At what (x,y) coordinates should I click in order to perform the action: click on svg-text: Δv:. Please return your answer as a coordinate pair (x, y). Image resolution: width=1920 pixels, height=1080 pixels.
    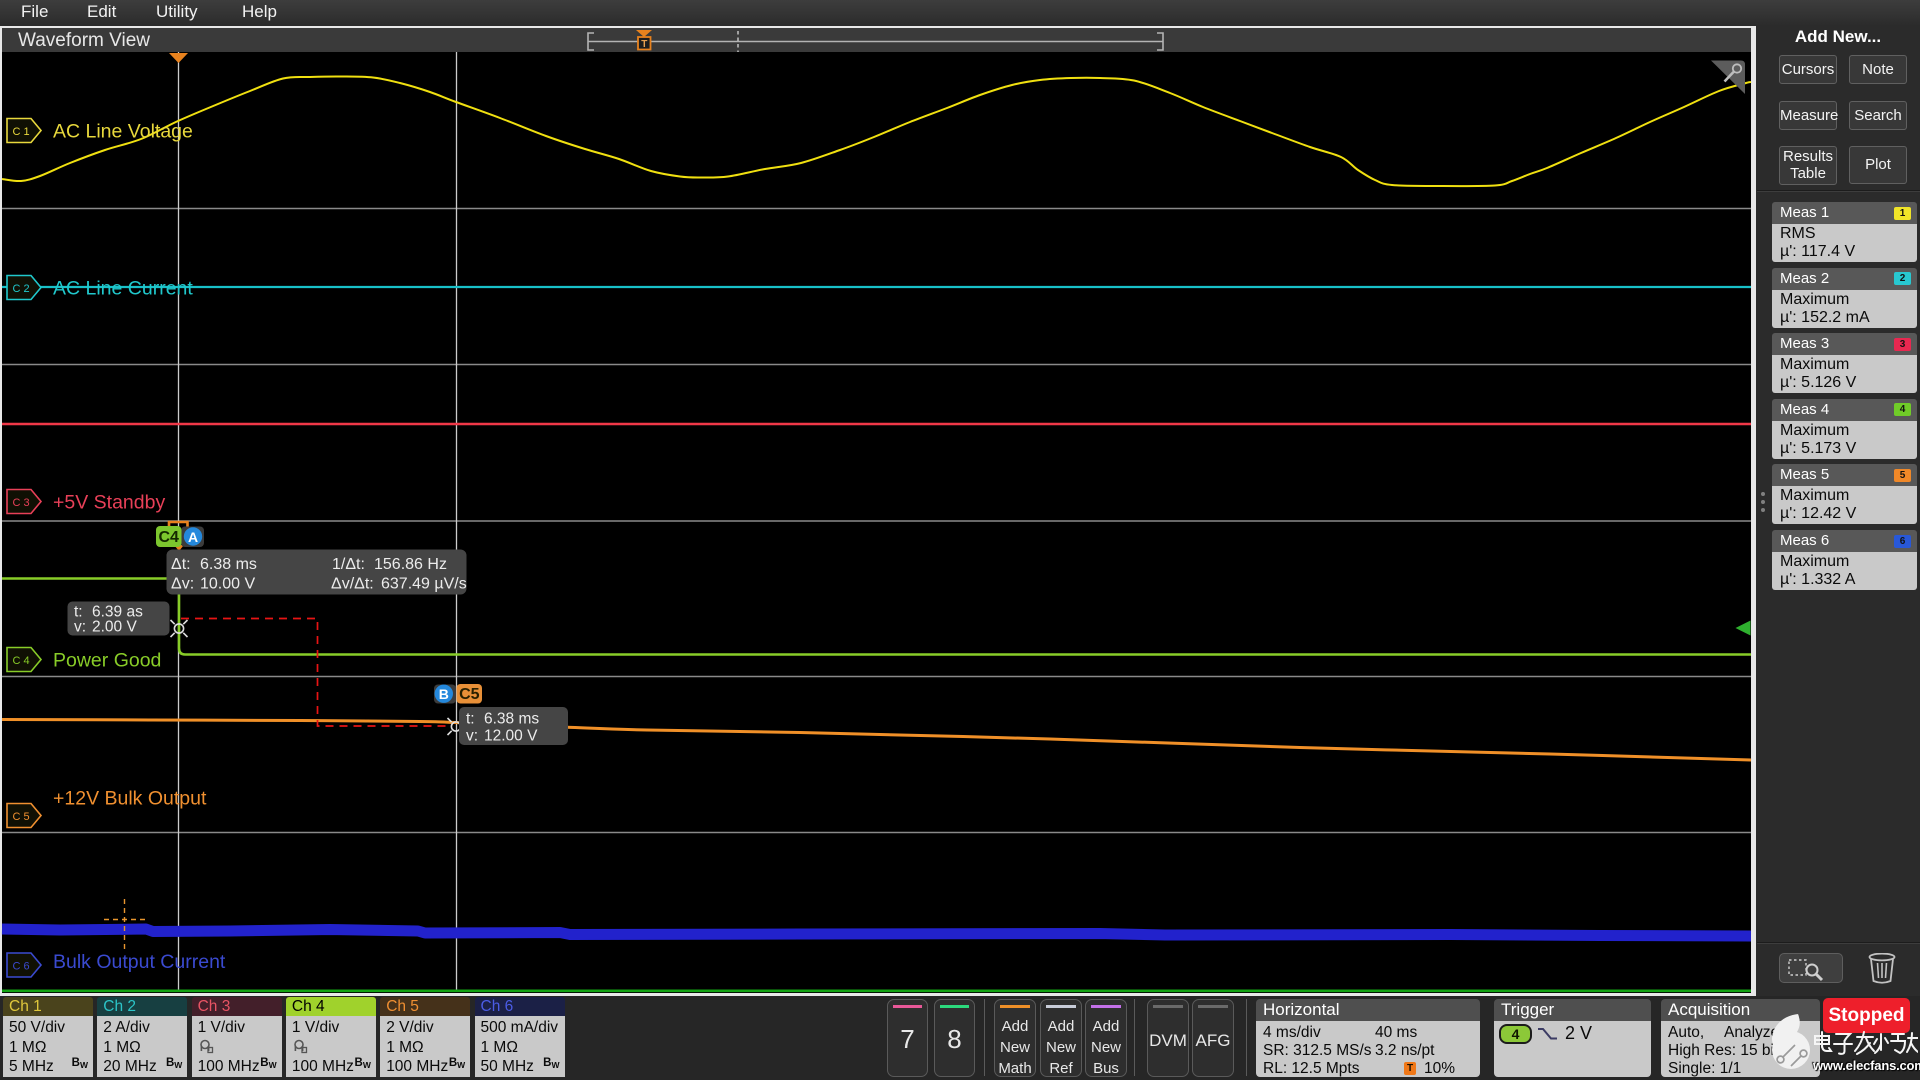
    Looking at the image, I should click on (182, 584).